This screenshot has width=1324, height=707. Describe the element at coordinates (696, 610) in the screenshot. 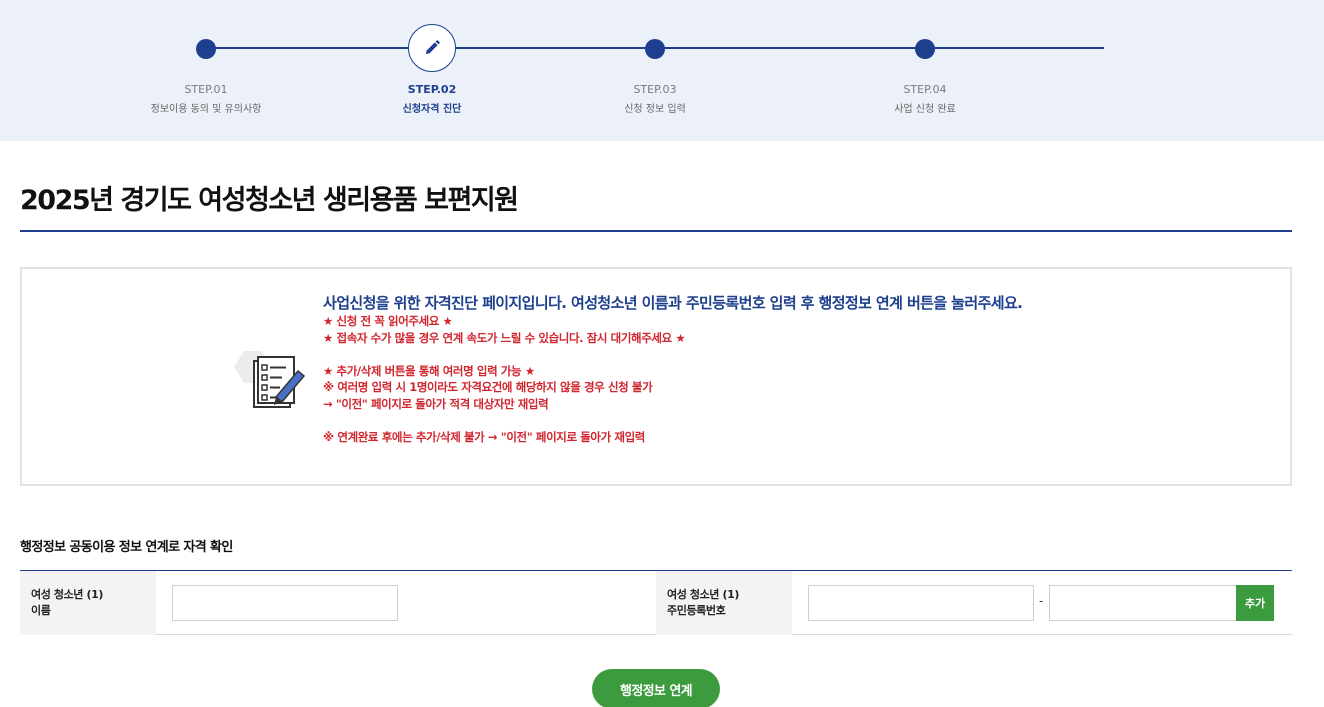

I see `rrn-label-line-2: 주민등록번호` at that location.